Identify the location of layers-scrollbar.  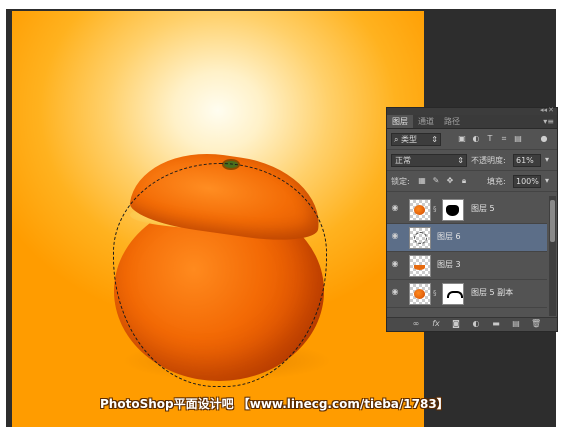
(552, 256).